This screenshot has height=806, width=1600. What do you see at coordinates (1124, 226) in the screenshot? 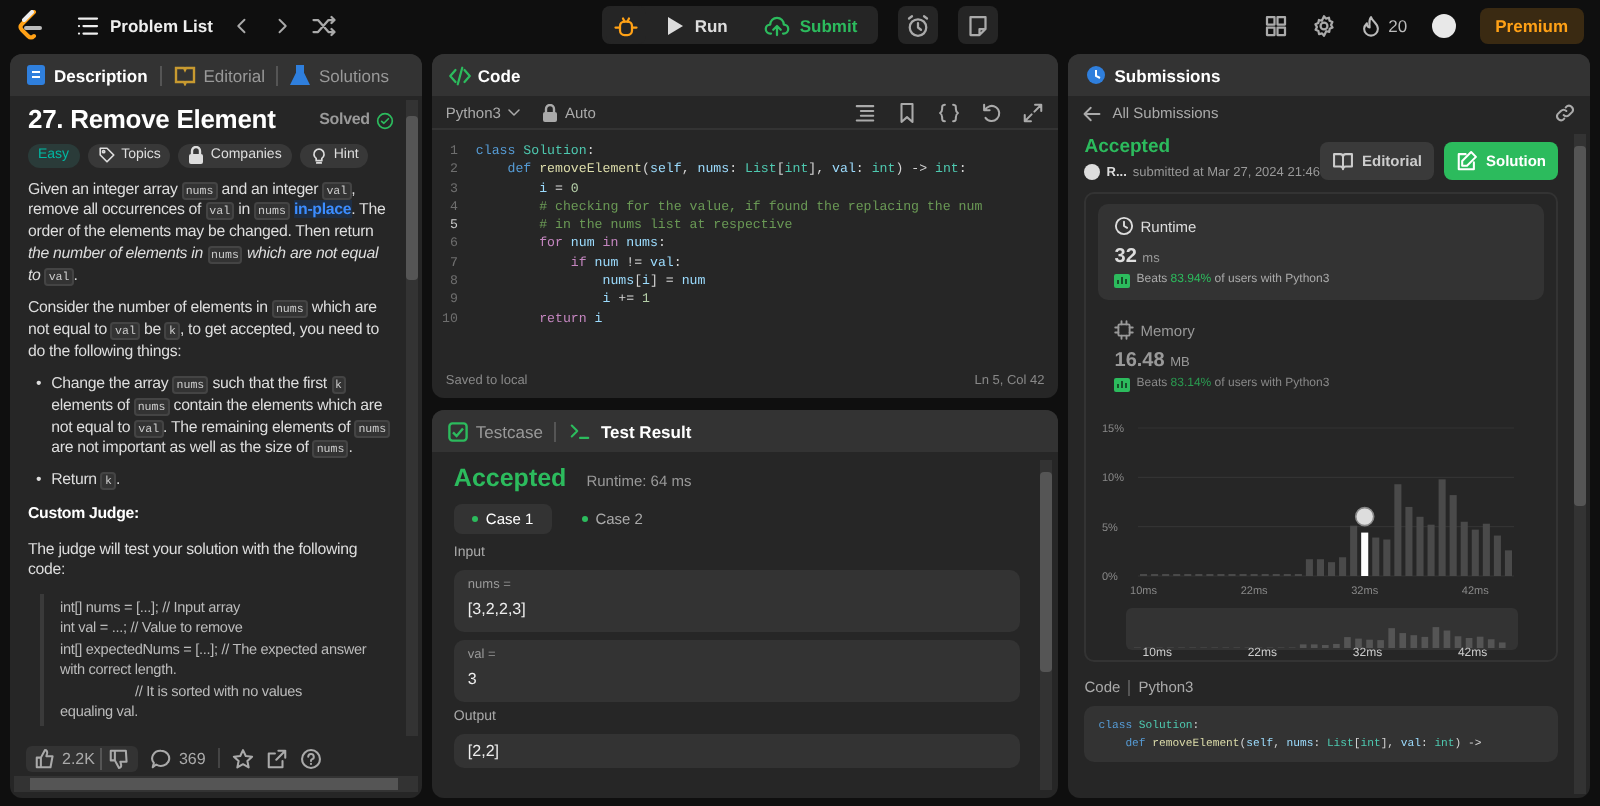
I see `clock-icon` at bounding box center [1124, 226].